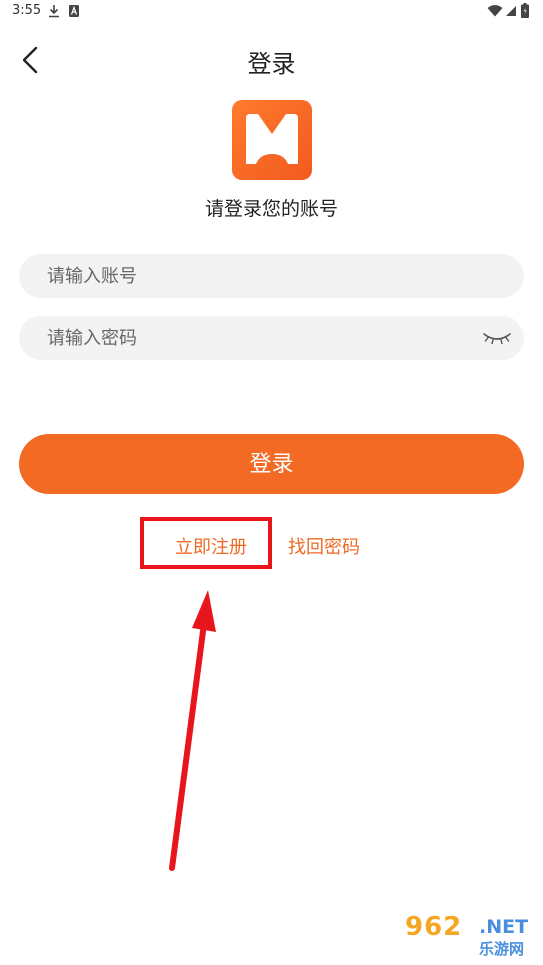 The width and height of the screenshot is (543, 965). What do you see at coordinates (267, 338) in the screenshot?
I see `password-input` at bounding box center [267, 338].